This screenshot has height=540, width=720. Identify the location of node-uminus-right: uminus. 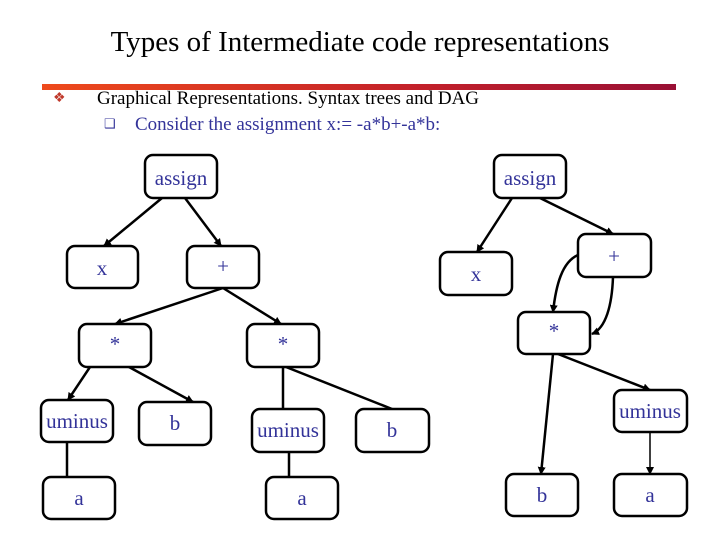
(288, 430).